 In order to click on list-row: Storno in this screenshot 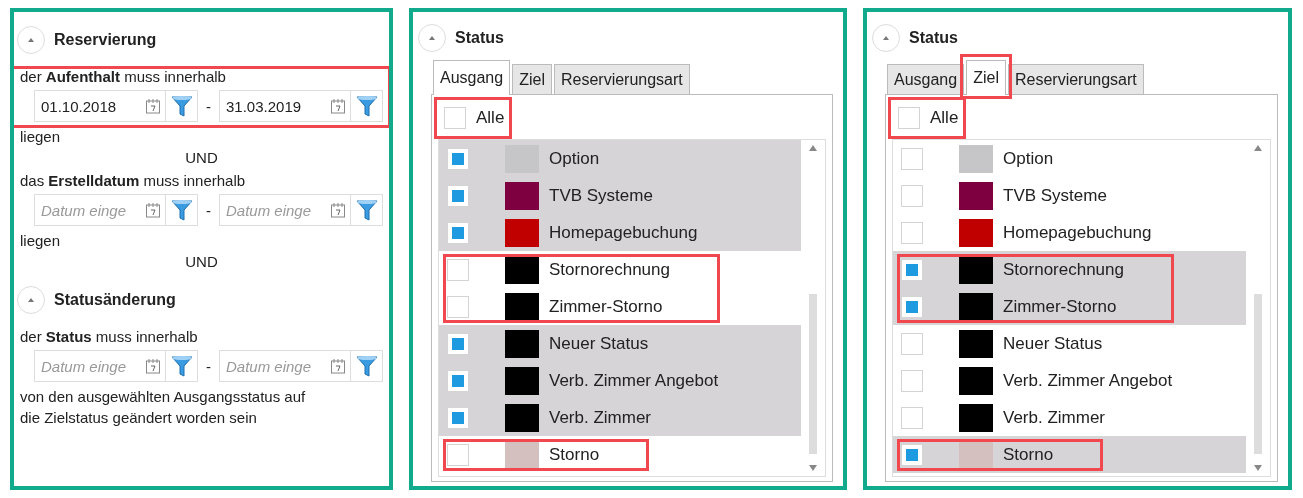, I will do `click(620, 454)`.